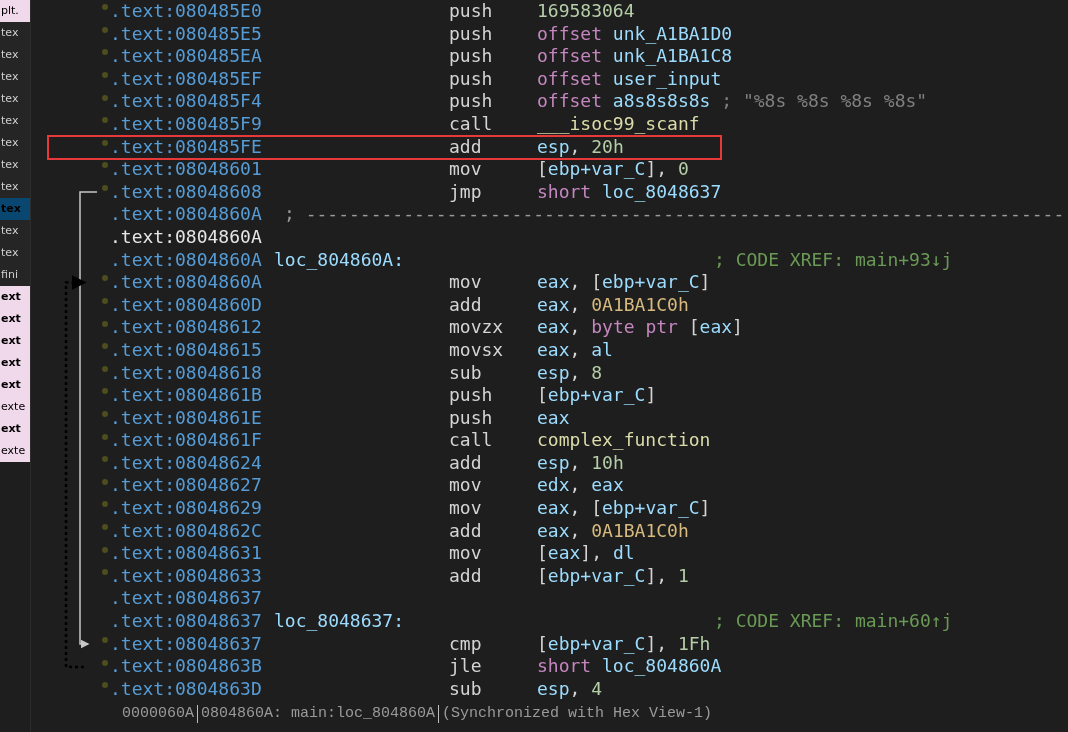  I want to click on current-location: 0804860A: main:loc_804860A, so click(318, 714).